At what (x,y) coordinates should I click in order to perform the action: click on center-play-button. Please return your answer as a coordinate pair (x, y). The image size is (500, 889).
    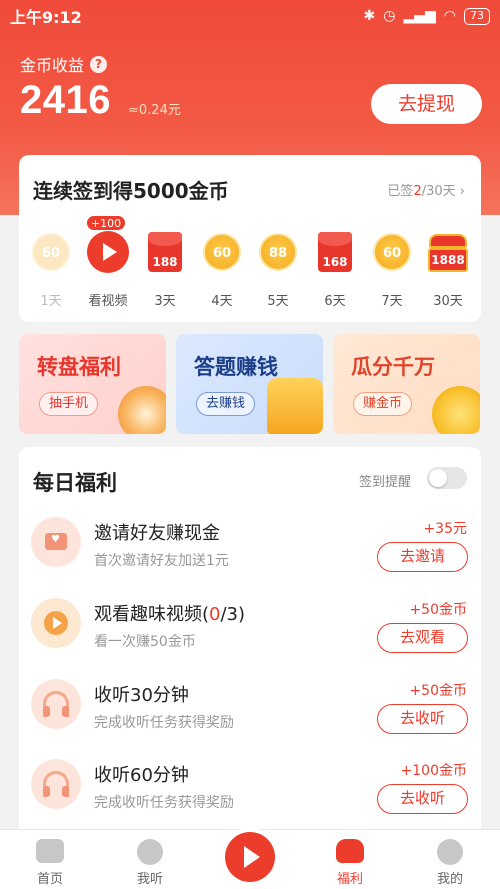
    Looking at the image, I should click on (250, 857).